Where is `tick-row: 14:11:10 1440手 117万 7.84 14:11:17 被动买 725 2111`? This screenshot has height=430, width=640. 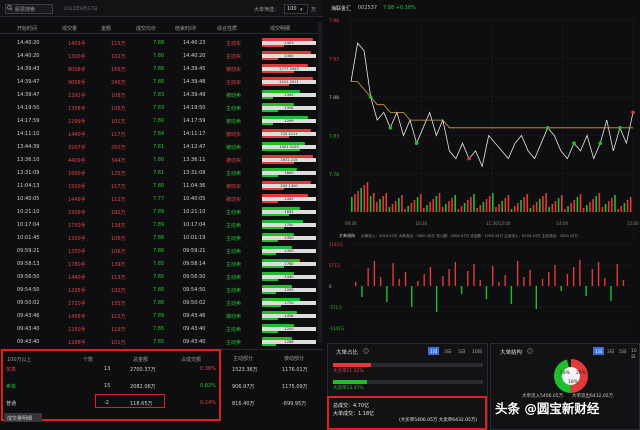 tick-row: 14:11:10 1440手 117万 7.84 14:11:17 被动买 725 2111 is located at coordinates (161, 133).